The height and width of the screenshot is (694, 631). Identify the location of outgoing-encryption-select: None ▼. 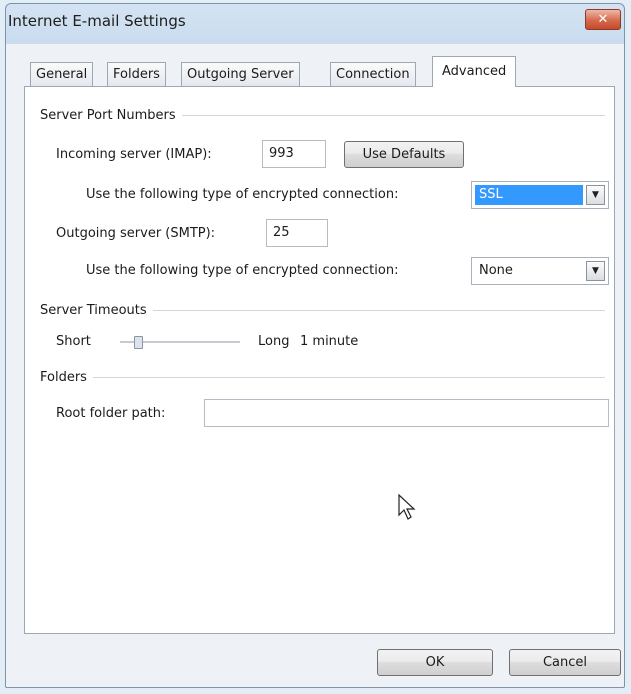
(540, 271).